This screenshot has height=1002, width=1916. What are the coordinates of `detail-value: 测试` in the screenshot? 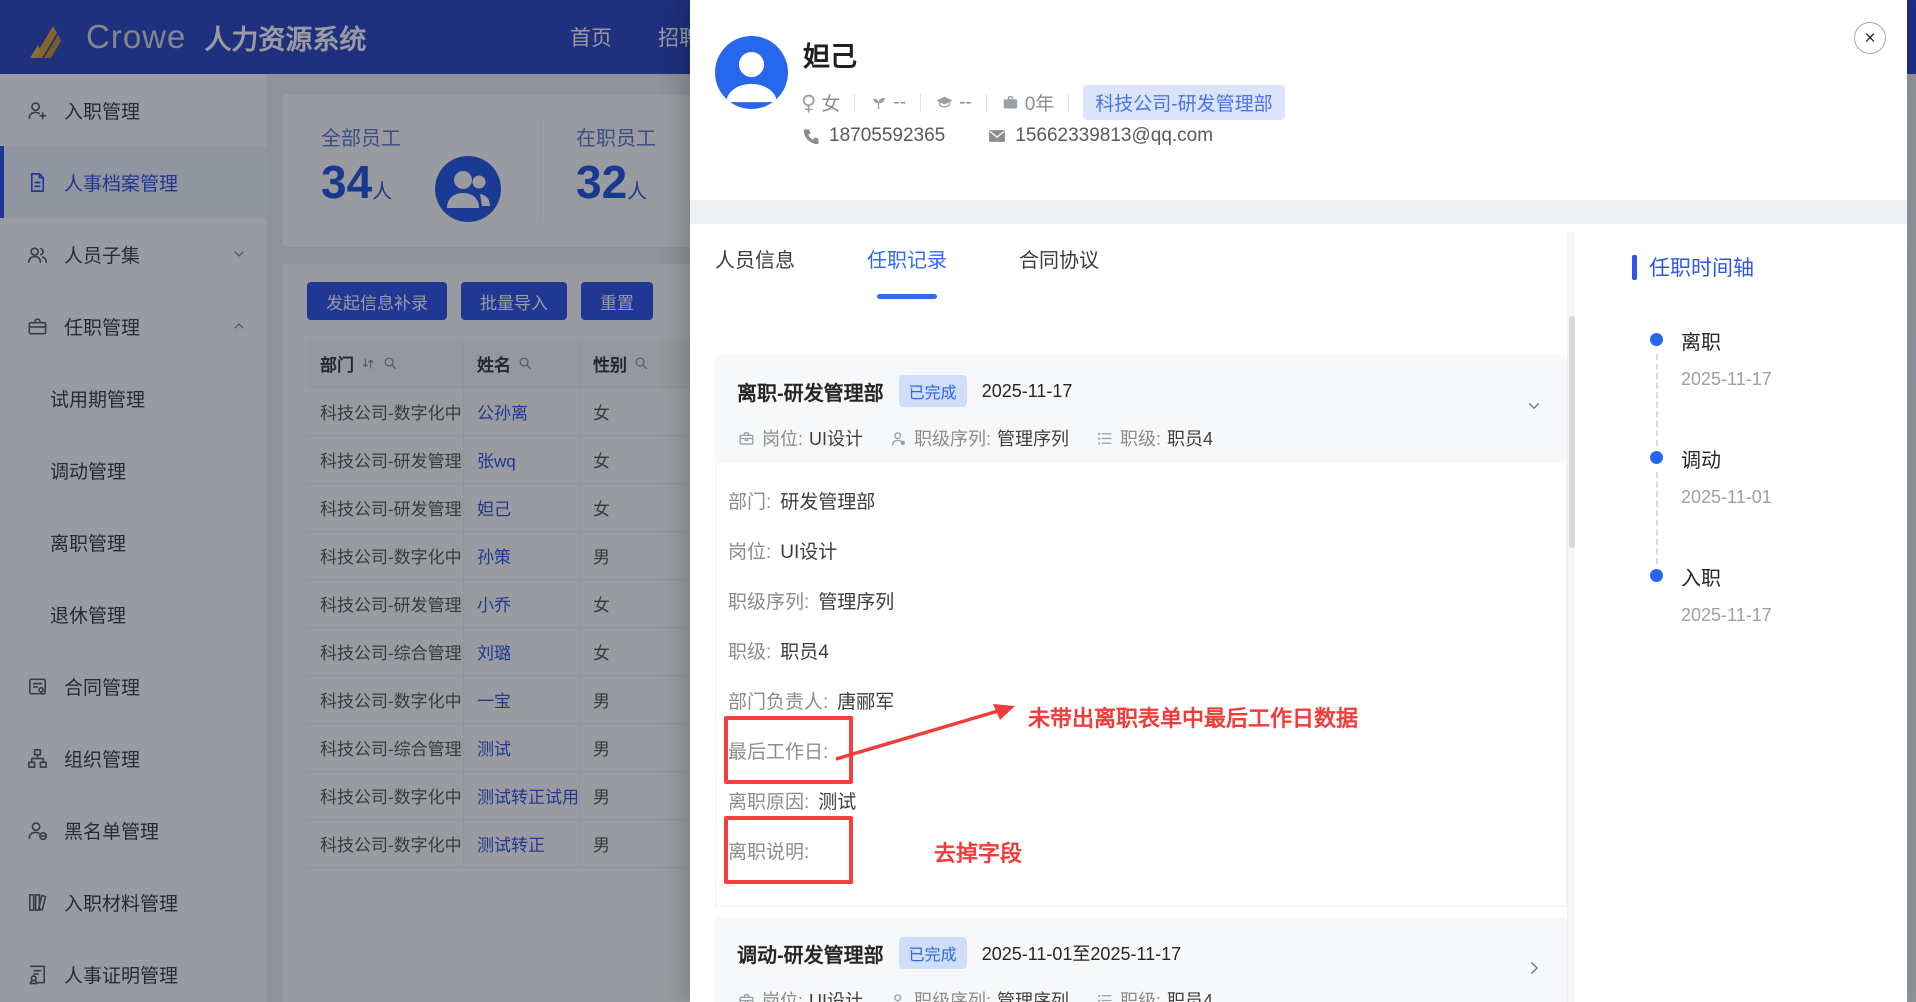 It's located at (837, 802).